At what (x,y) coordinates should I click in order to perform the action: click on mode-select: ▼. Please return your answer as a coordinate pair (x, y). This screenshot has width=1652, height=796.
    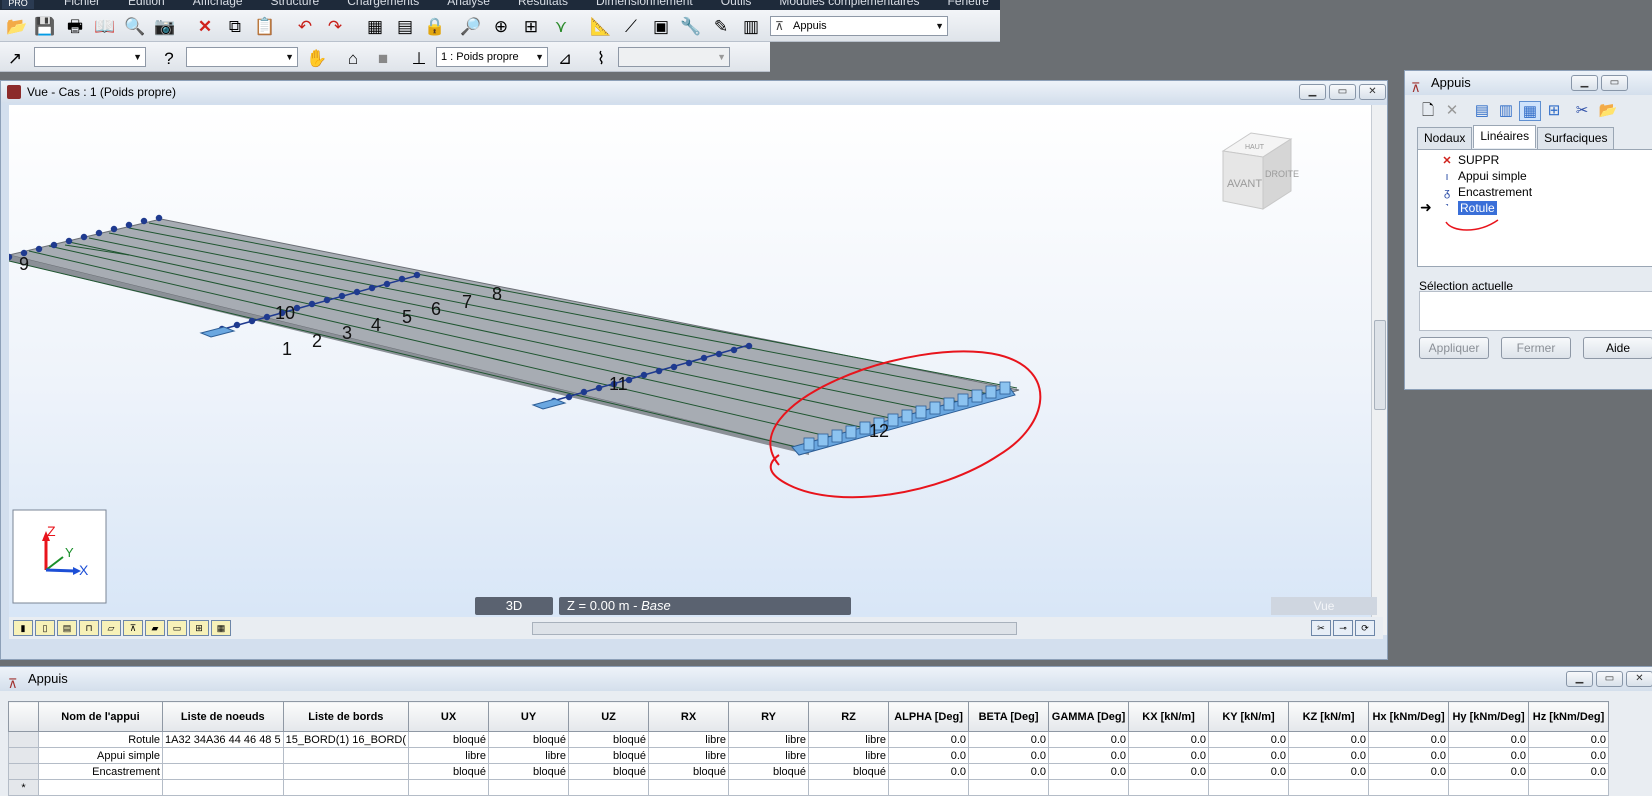
    Looking at the image, I should click on (674, 57).